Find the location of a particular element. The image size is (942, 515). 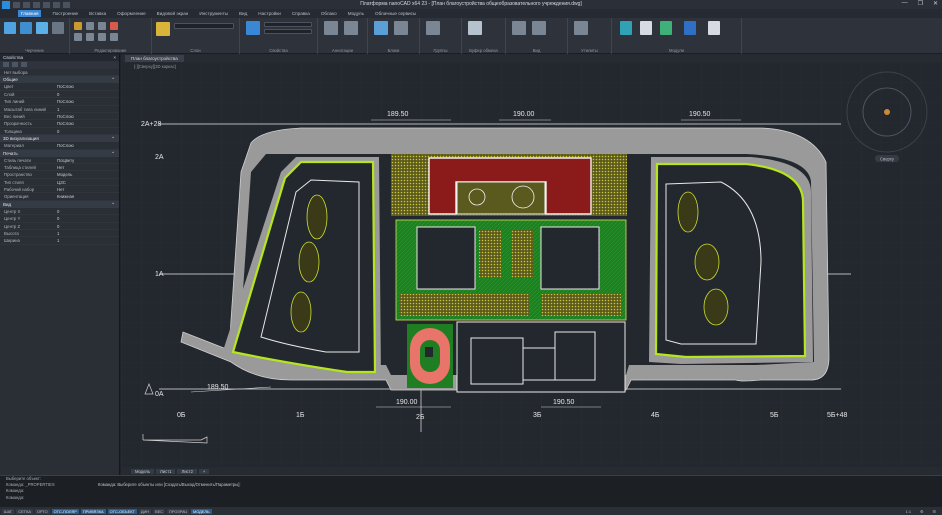

property-row: Масштаб типа линий 1 is located at coordinates (59, 109).